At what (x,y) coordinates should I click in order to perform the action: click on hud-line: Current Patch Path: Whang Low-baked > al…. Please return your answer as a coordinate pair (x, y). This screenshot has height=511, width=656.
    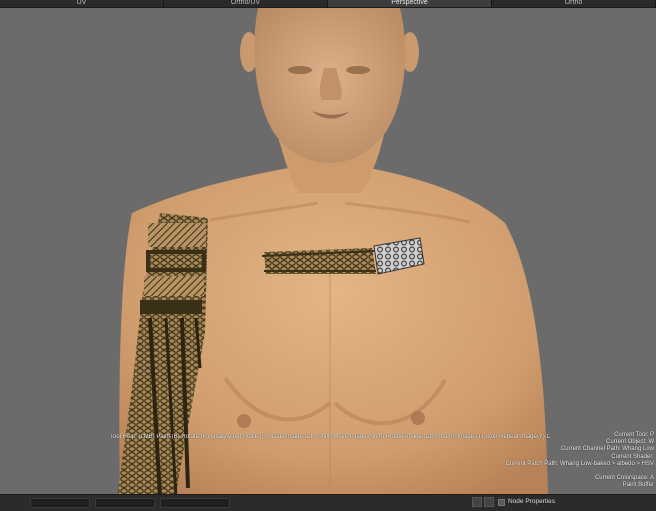
    Looking at the image, I should click on (579, 463).